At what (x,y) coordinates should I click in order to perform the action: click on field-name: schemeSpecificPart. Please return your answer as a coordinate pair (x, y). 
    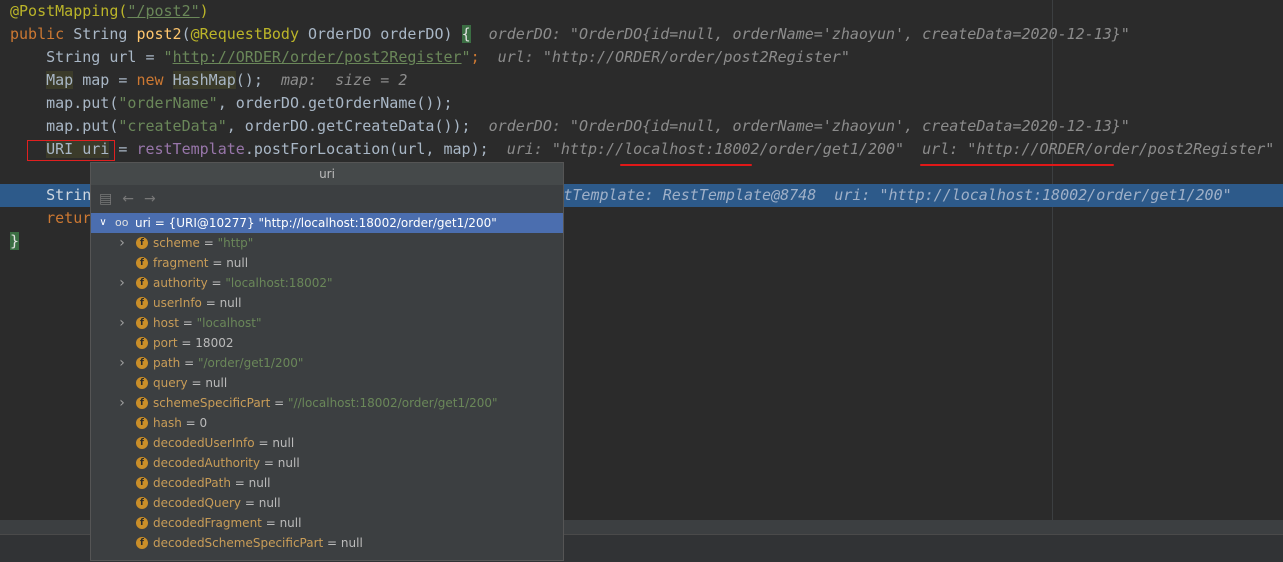
    Looking at the image, I should click on (212, 403).